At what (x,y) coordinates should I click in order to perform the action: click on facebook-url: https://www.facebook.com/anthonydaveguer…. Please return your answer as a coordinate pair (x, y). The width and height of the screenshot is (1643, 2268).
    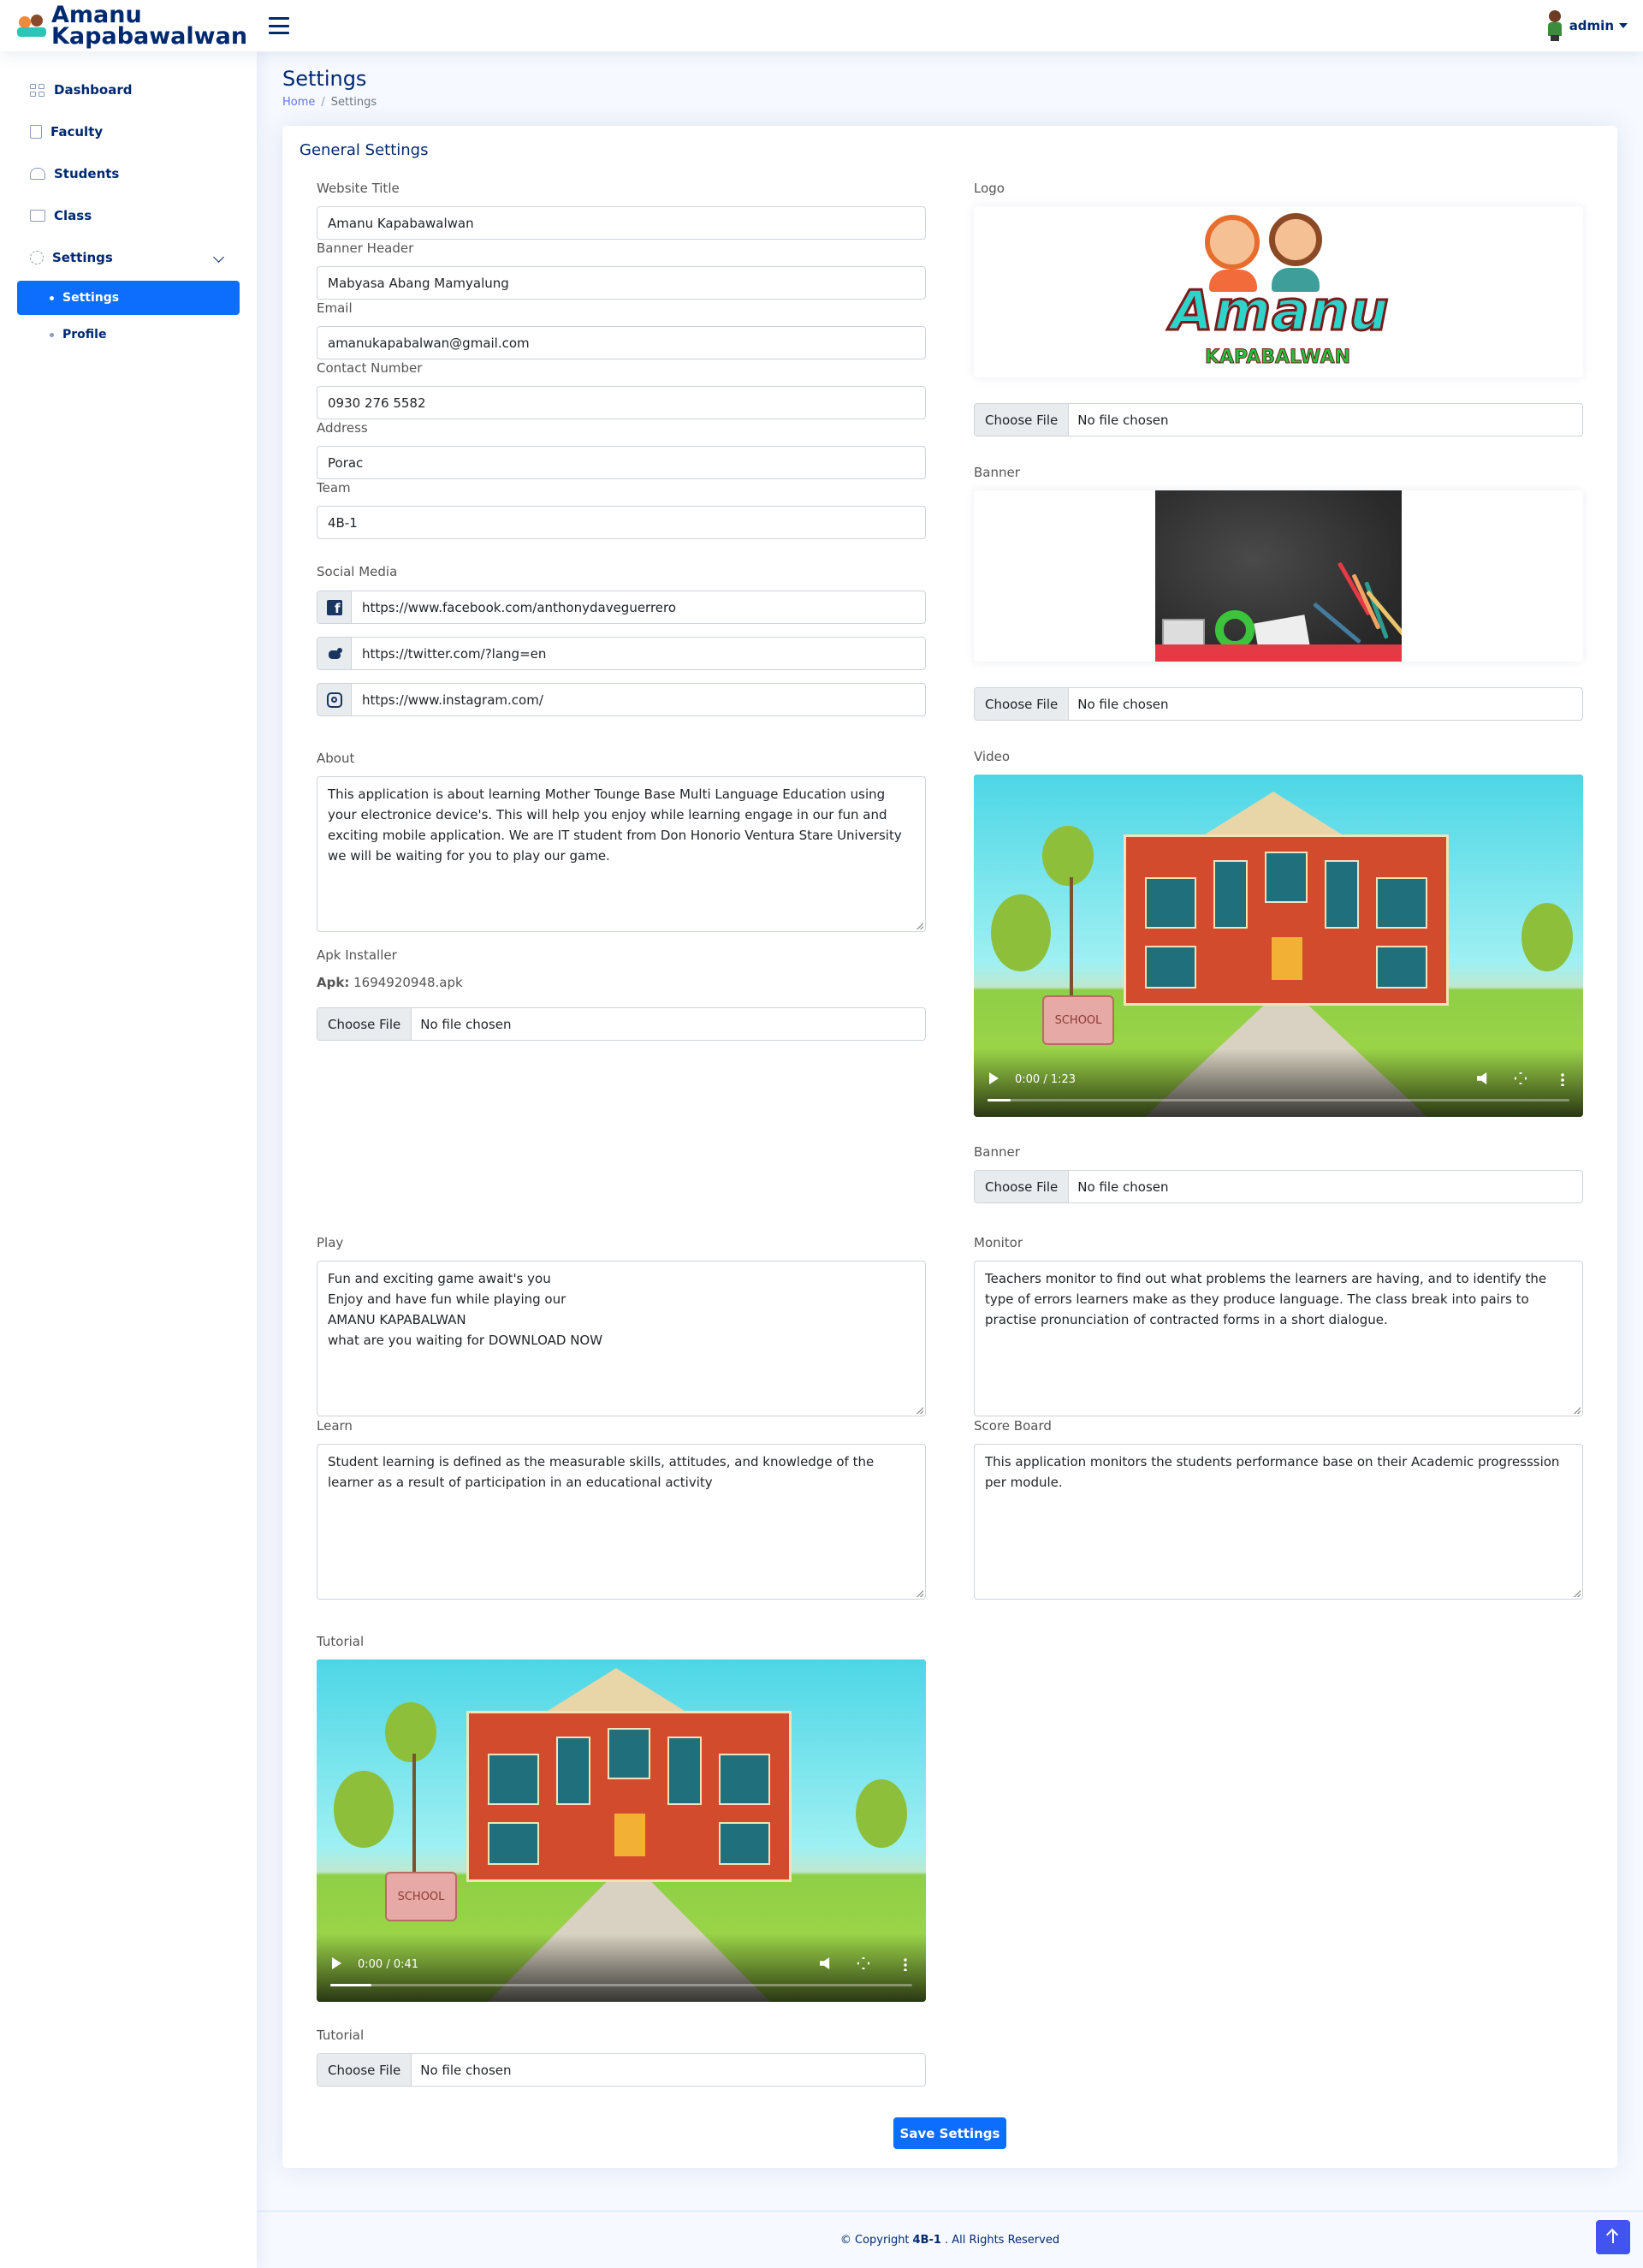
    Looking at the image, I should click on (519, 607).